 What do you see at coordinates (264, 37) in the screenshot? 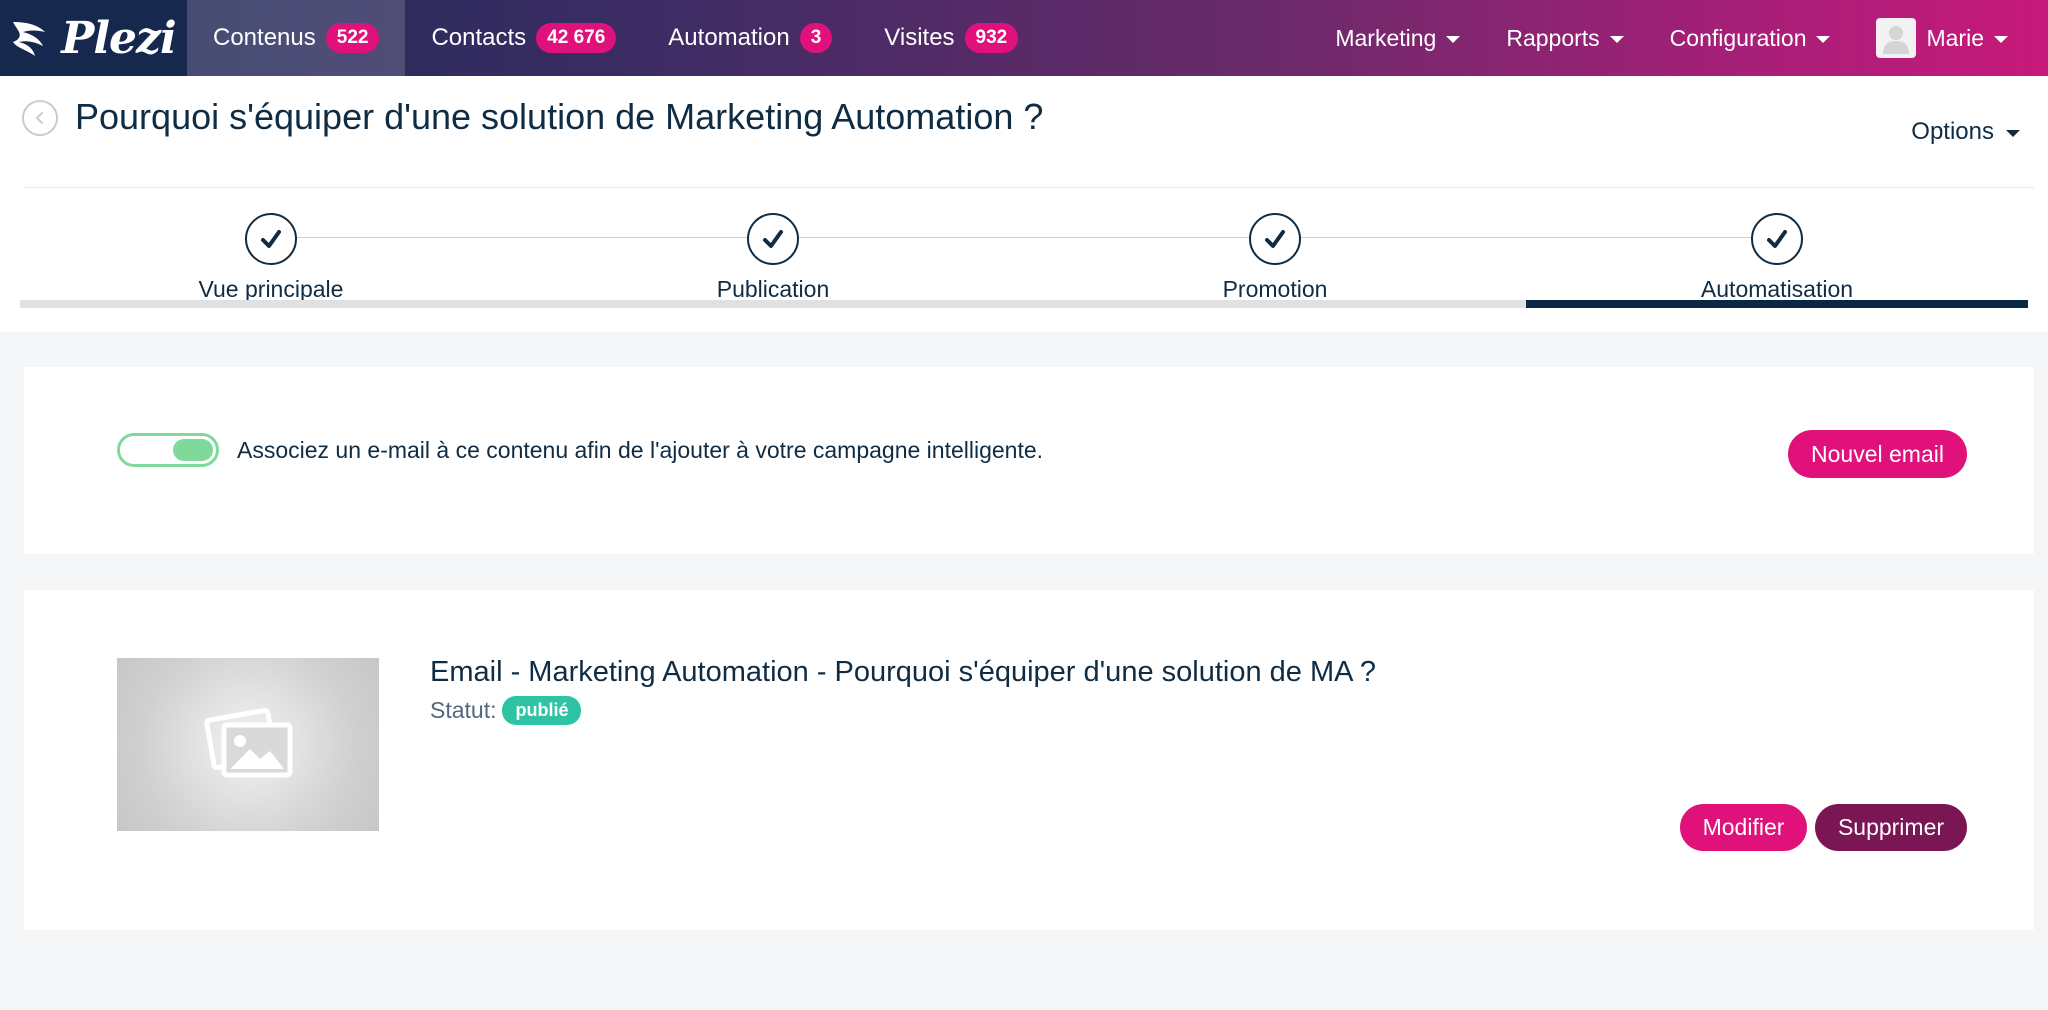
I see `nav-label: Contenus` at bounding box center [264, 37].